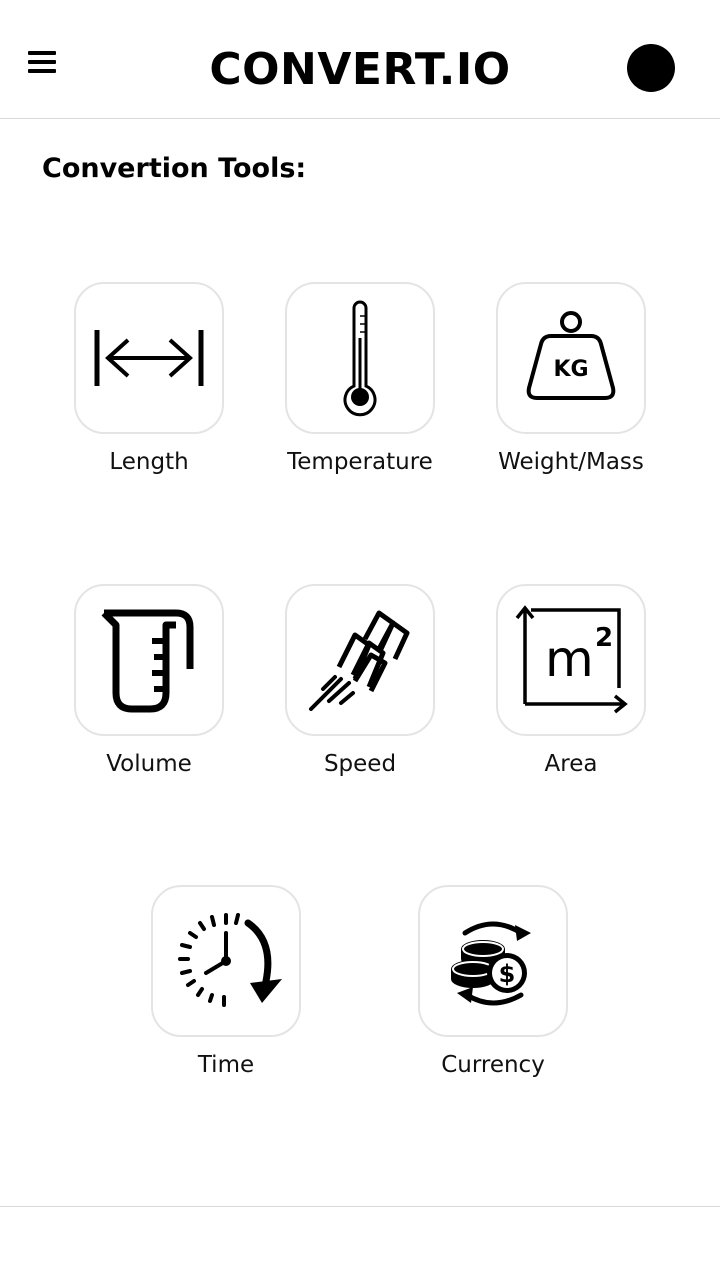 The height and width of the screenshot is (1281, 720). I want to click on tool-speed: Speed, so click(360, 682).